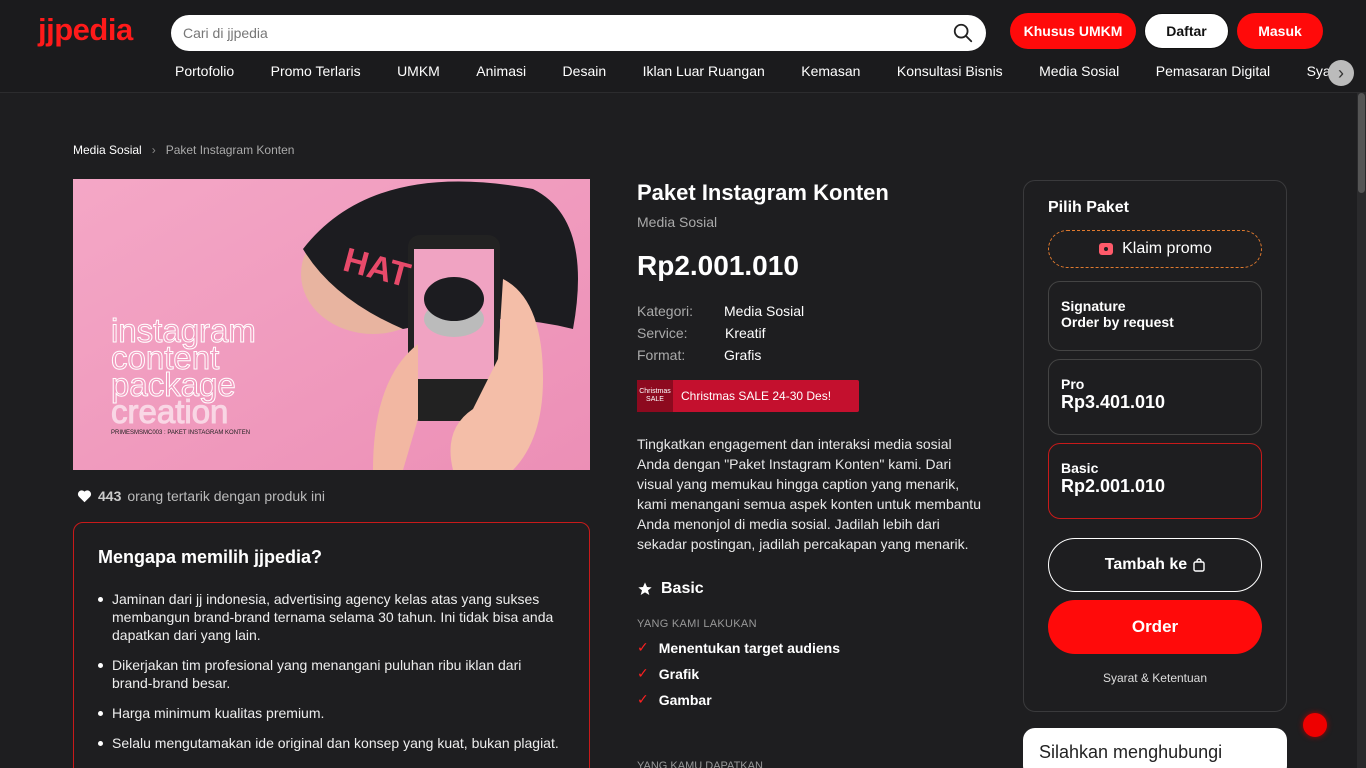  I want to click on option-name: Pro, so click(1073, 384).